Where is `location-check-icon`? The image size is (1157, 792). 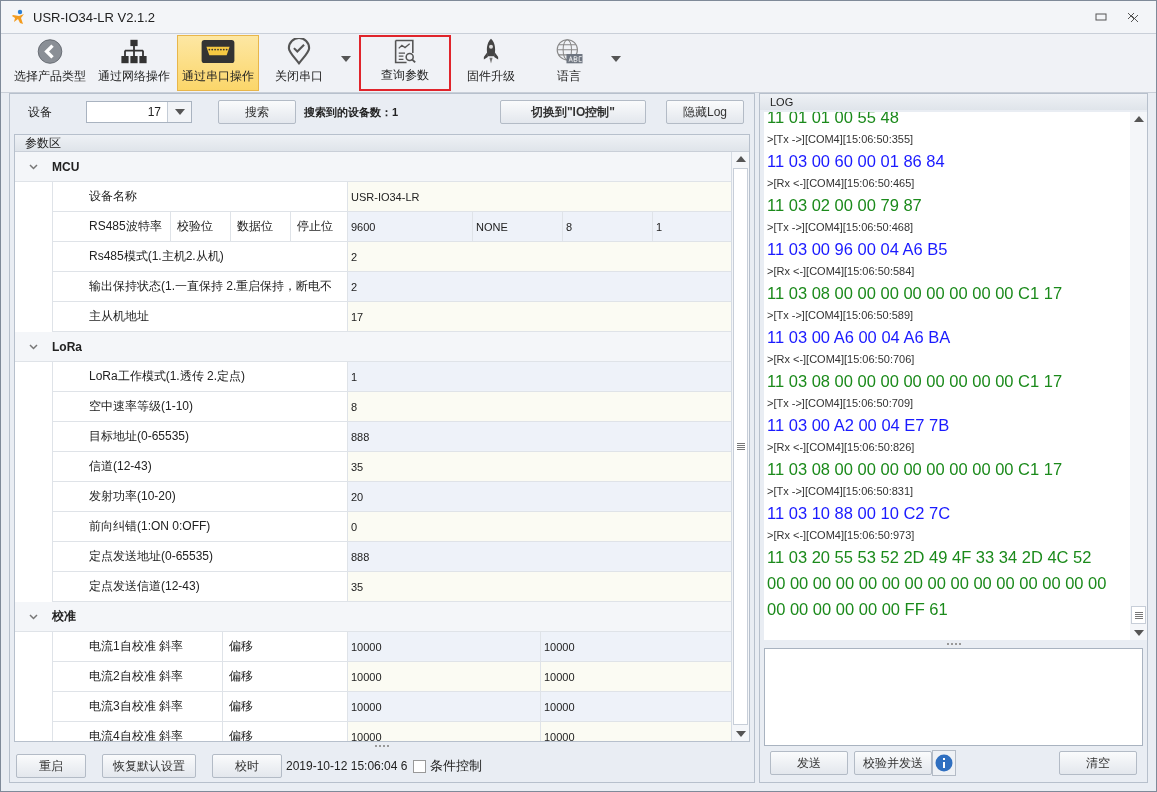 location-check-icon is located at coordinates (299, 51).